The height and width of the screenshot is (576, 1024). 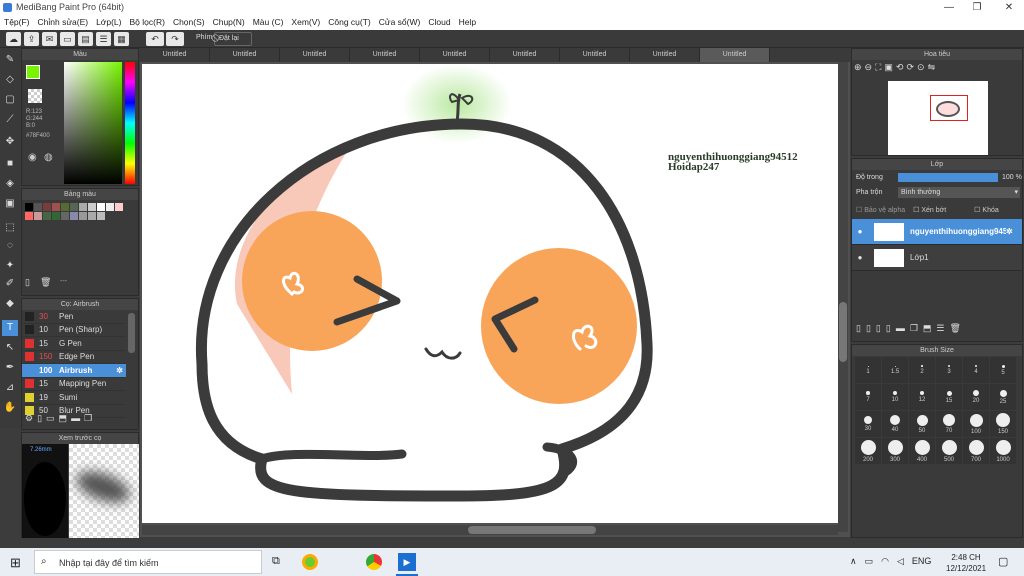 I want to click on volume-icon: ◁, so click(x=900, y=561).